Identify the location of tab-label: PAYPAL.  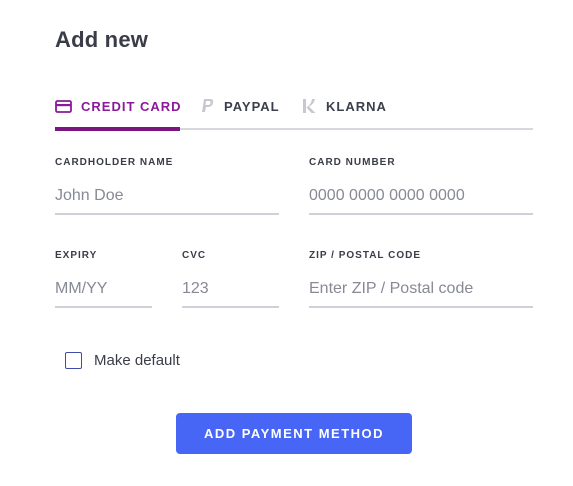
(252, 106).